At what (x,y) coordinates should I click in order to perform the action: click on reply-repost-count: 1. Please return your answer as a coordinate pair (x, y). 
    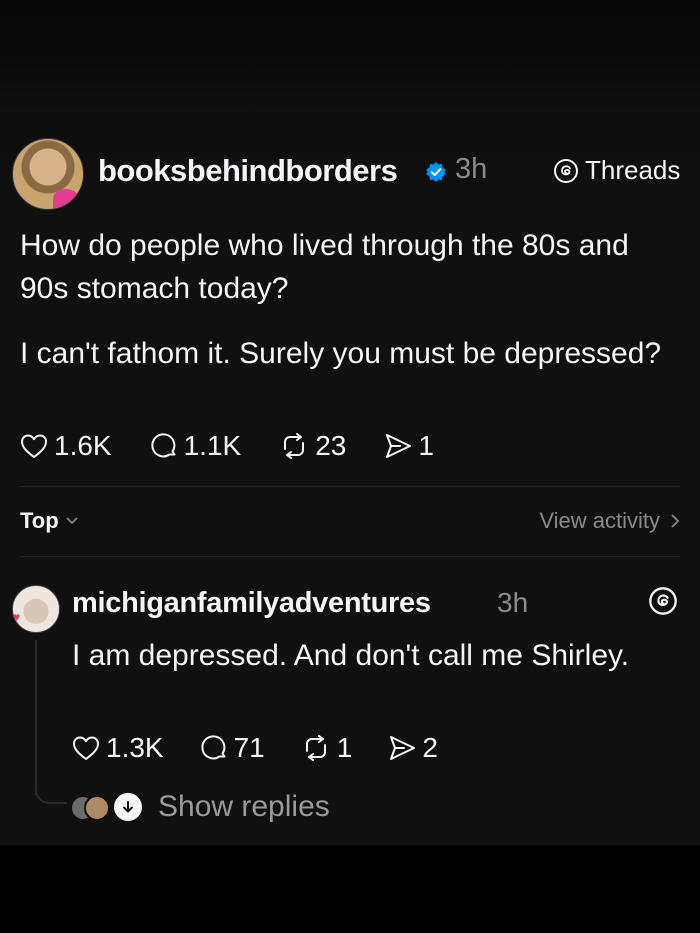
    Looking at the image, I should click on (344, 747).